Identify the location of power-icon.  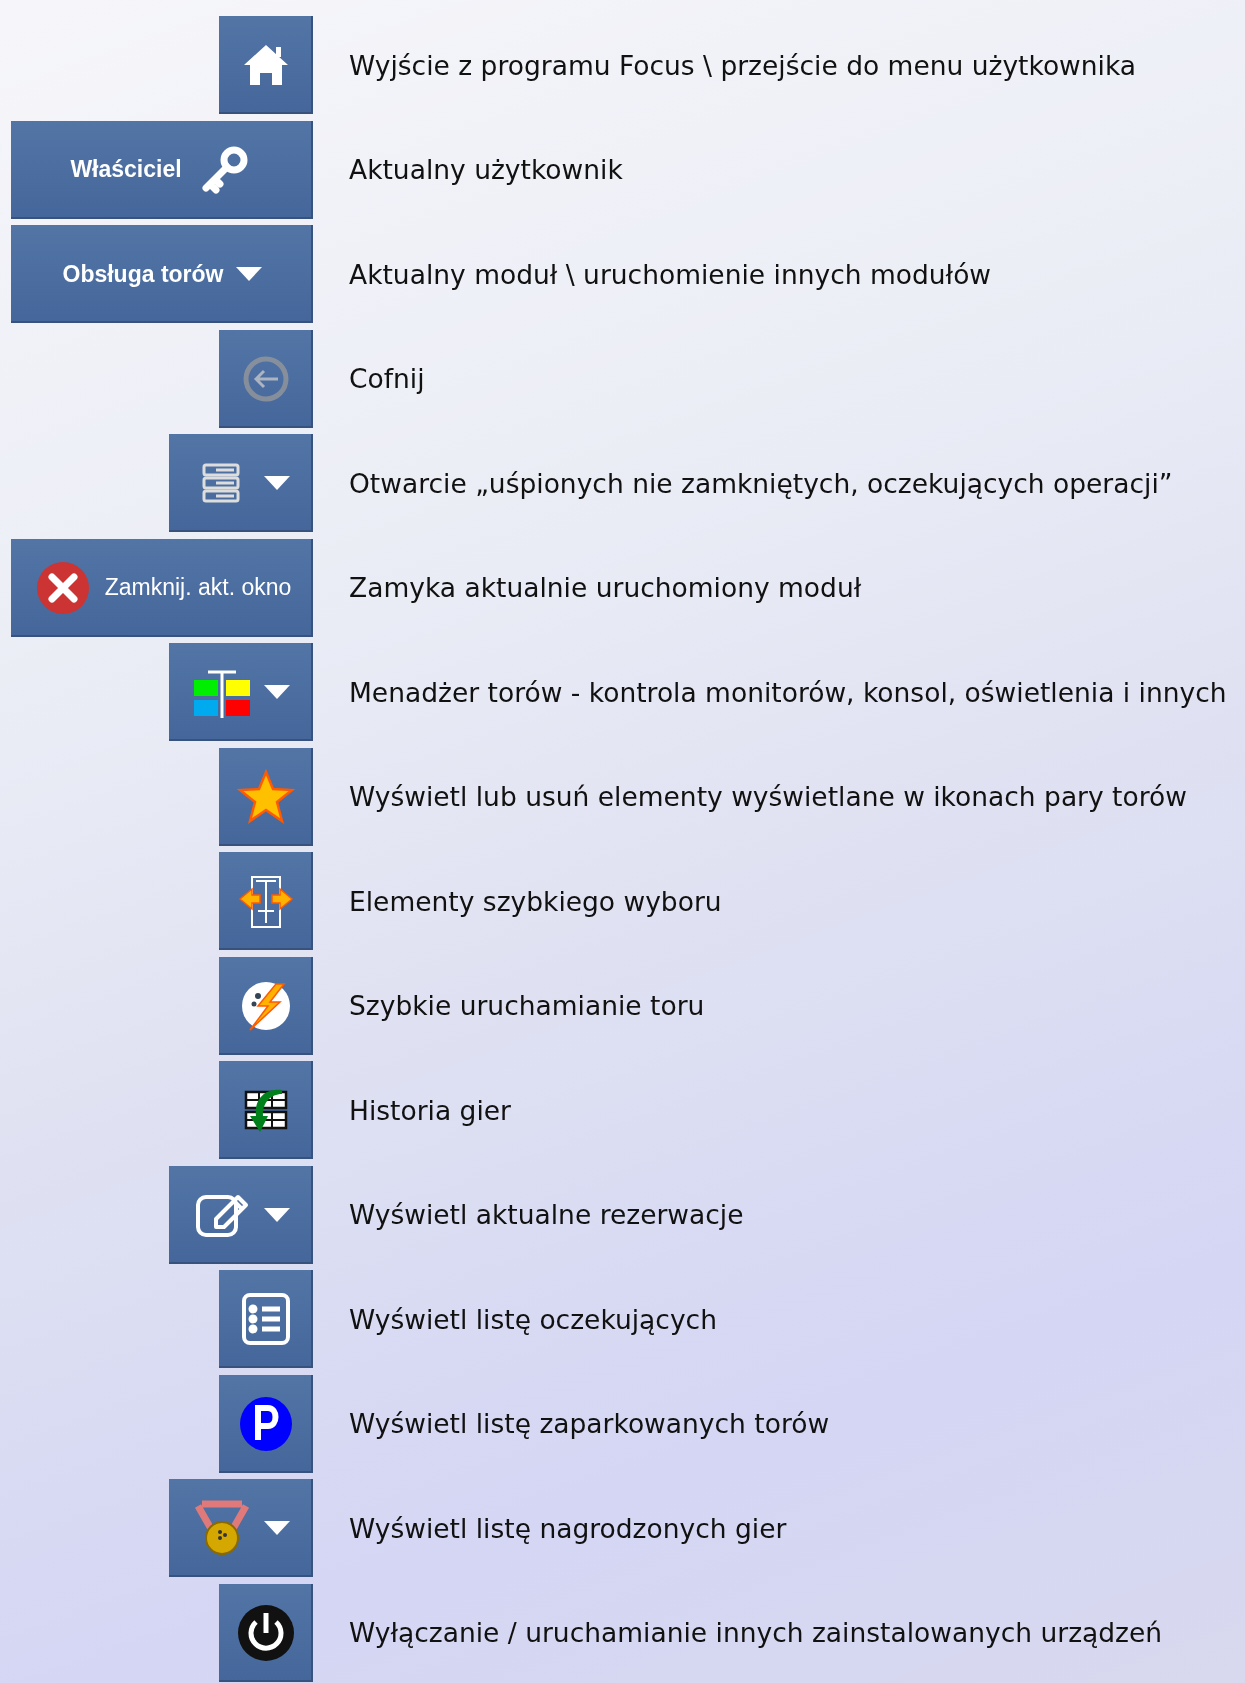
(266, 1632).